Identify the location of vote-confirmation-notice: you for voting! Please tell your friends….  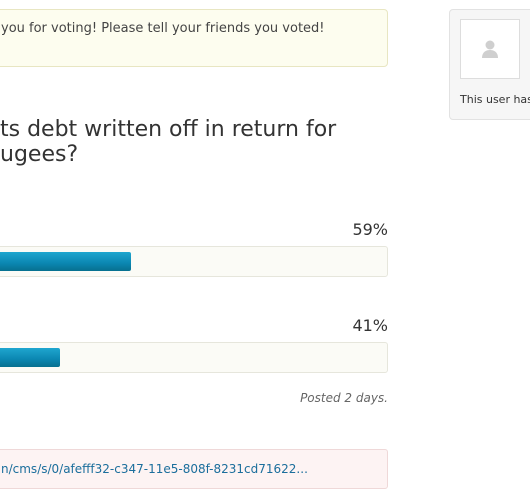
(194, 38).